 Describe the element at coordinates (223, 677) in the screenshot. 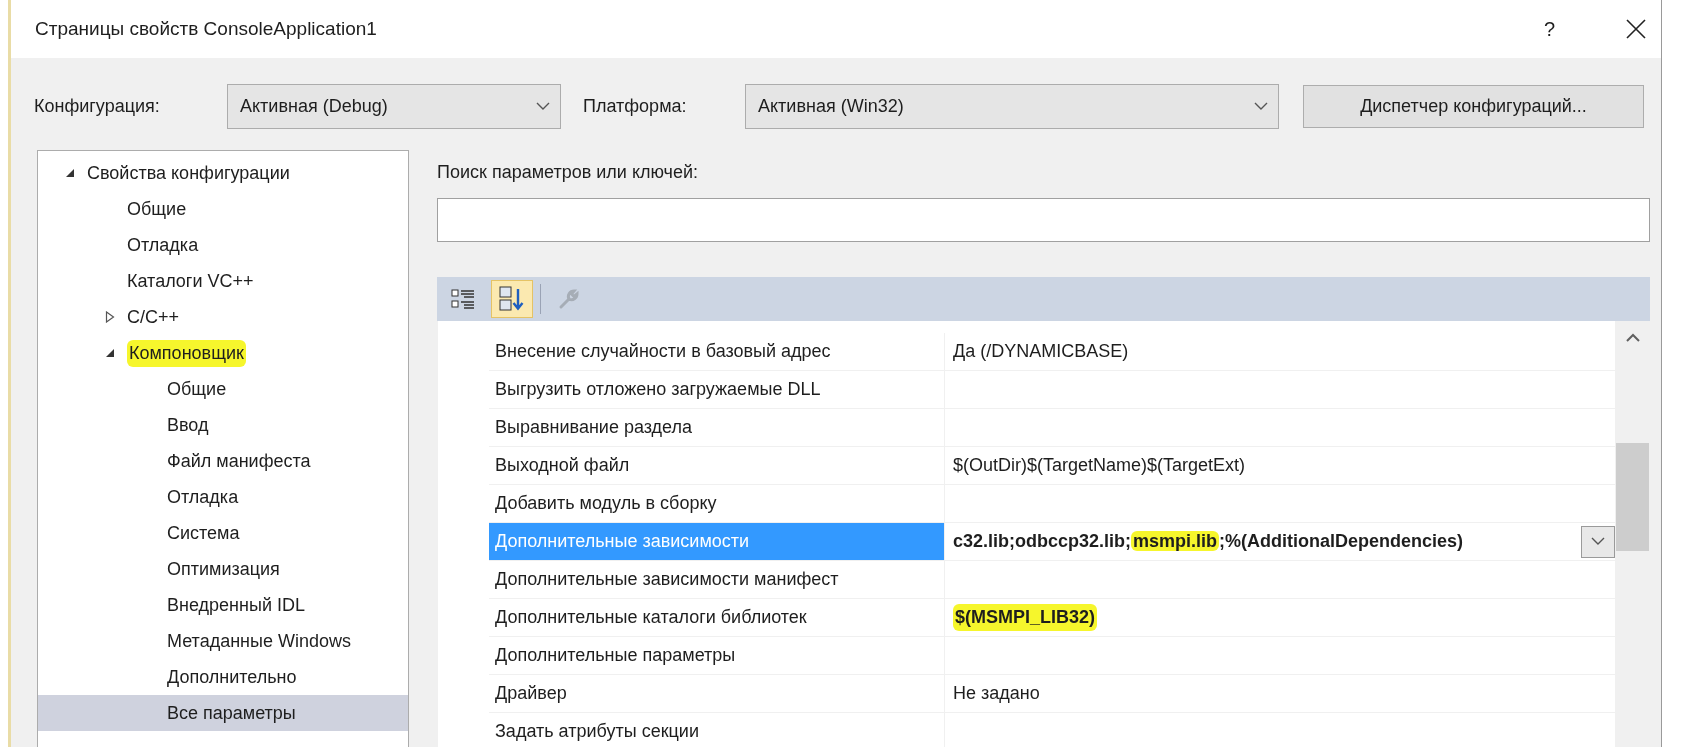

I see `tree-item: Дополнительно` at that location.